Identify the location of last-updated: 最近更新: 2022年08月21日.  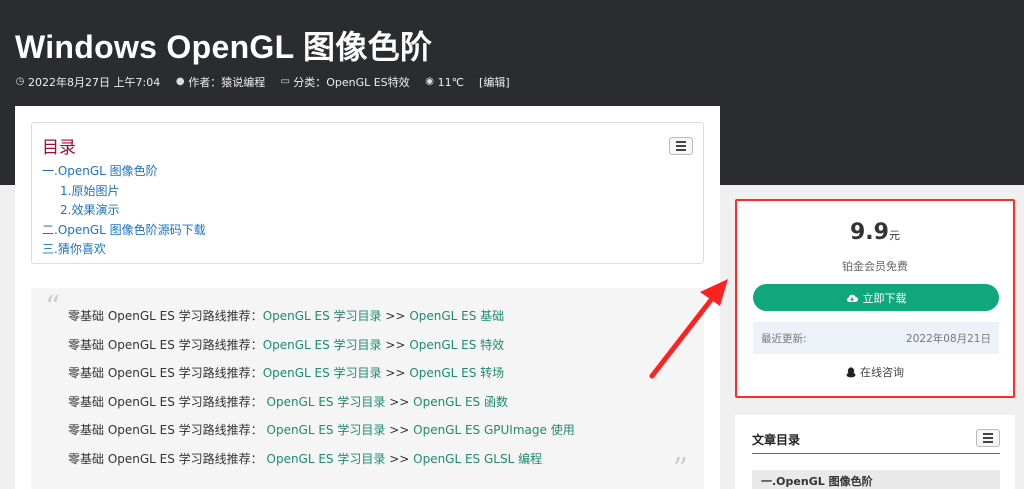
(876, 338).